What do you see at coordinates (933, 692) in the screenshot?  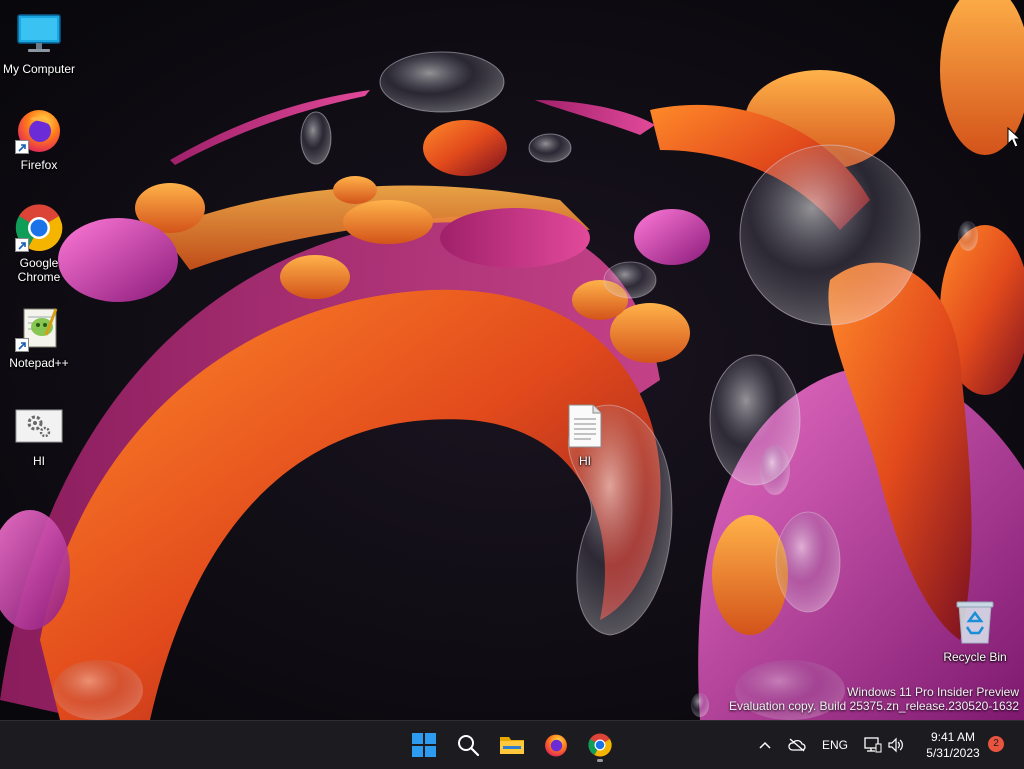 I see `watermark-line-1: Windows 11 Pro Insider Preview` at bounding box center [933, 692].